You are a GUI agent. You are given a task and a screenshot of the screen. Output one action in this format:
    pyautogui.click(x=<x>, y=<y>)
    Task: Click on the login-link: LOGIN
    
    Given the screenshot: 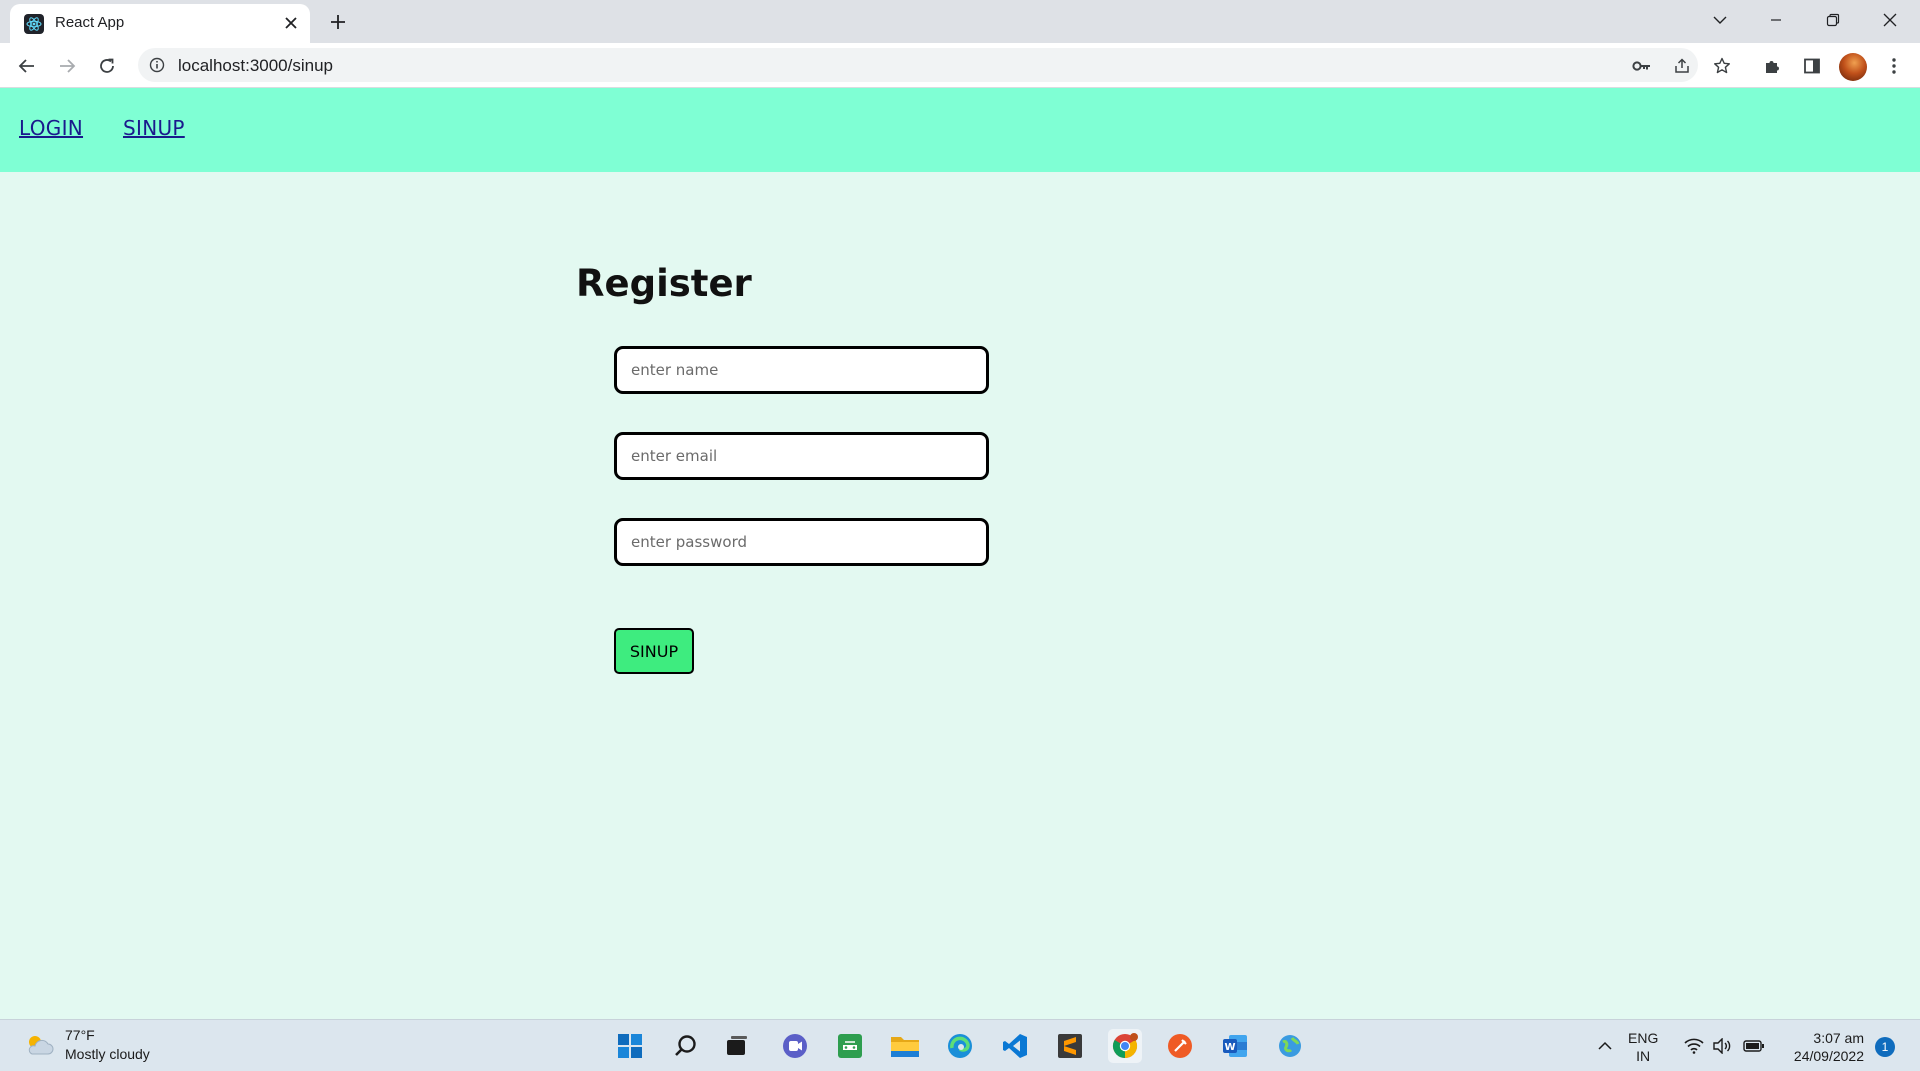 What is the action you would take?
    pyautogui.click(x=51, y=128)
    